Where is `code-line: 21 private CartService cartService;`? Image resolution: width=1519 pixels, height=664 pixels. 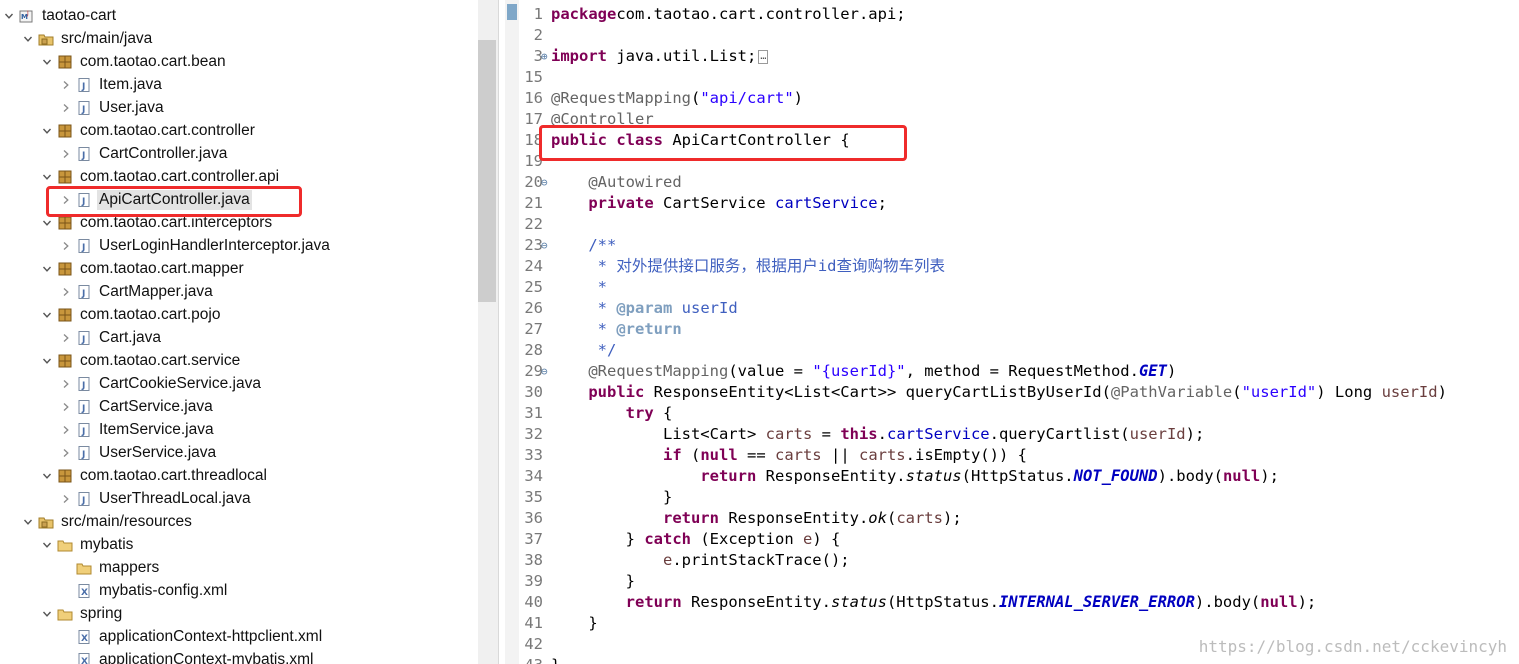 code-line: 21 private CartService cartService; is located at coordinates (1012, 203).